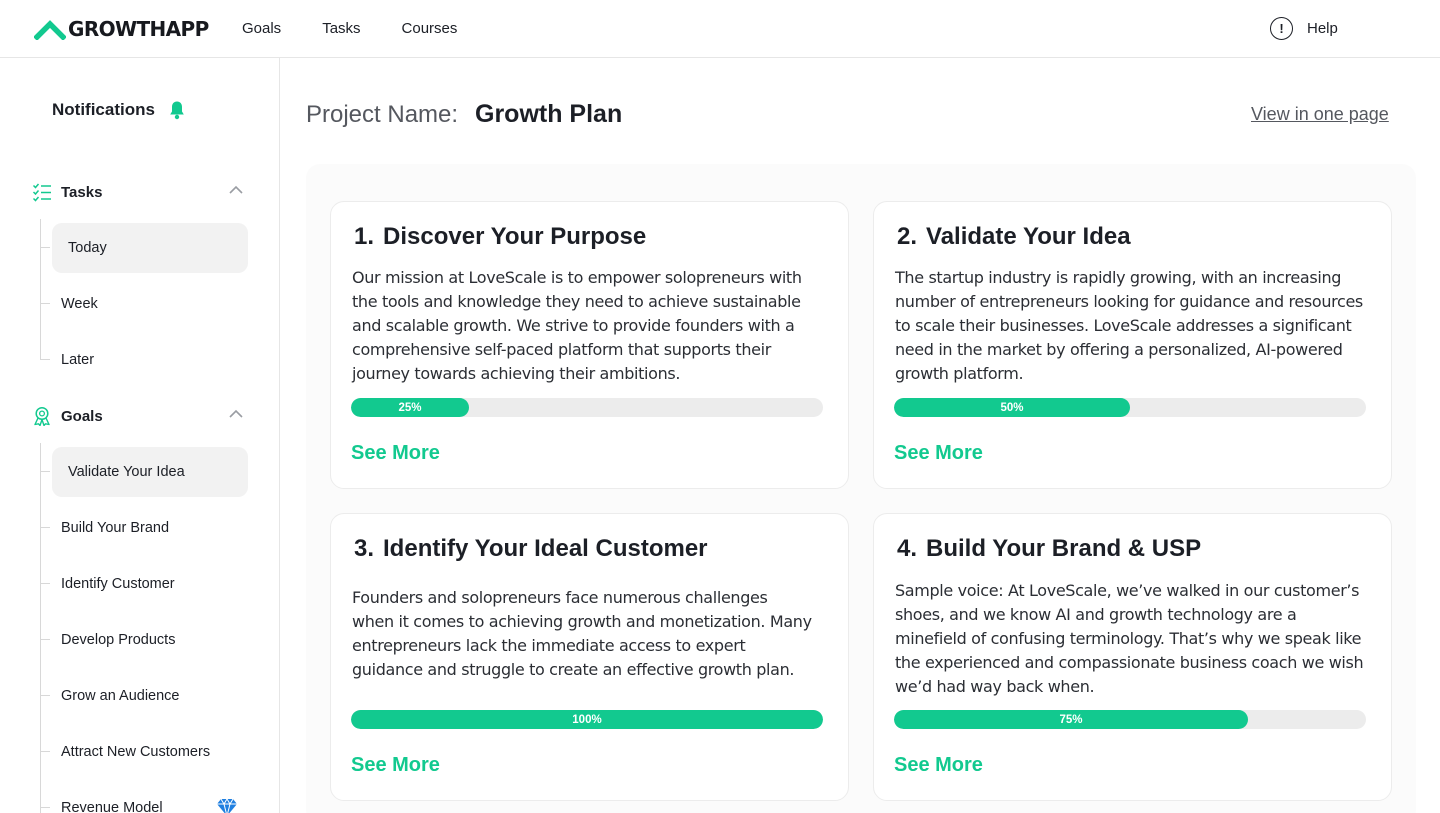 This screenshot has width=1440, height=813. I want to click on sidebar-item-grow-an-audience: Grow an Audience, so click(144, 696).